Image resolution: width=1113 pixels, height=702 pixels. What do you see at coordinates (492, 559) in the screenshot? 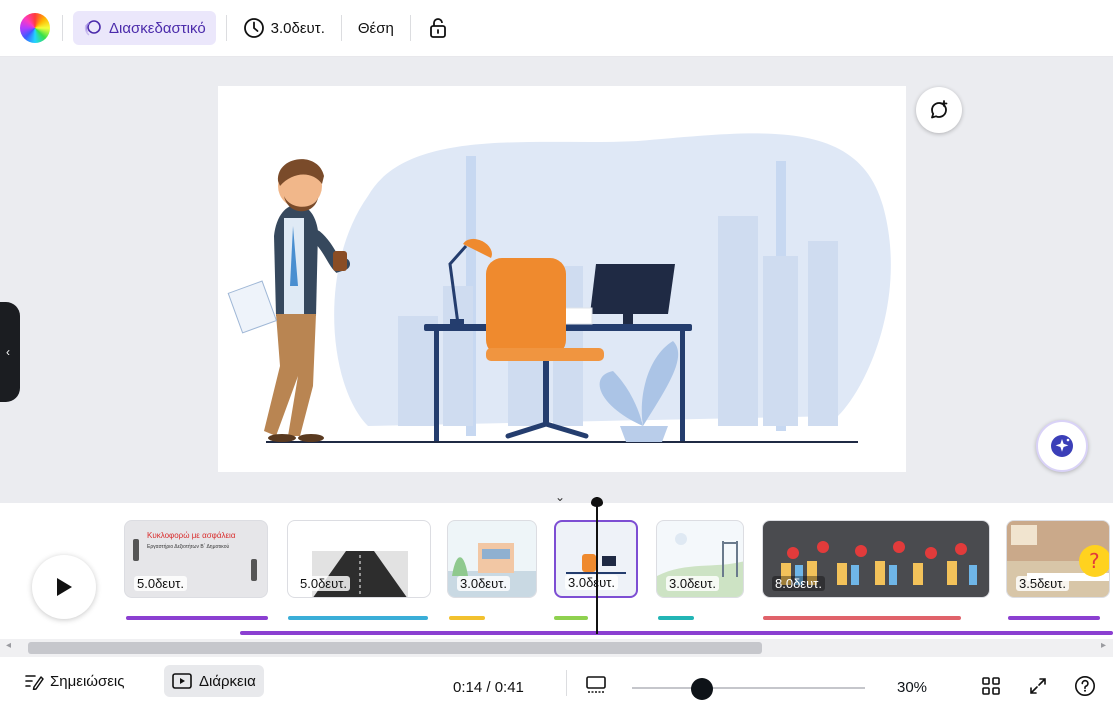
I see `timeline-clip-3: 3.0δευτ.` at bounding box center [492, 559].